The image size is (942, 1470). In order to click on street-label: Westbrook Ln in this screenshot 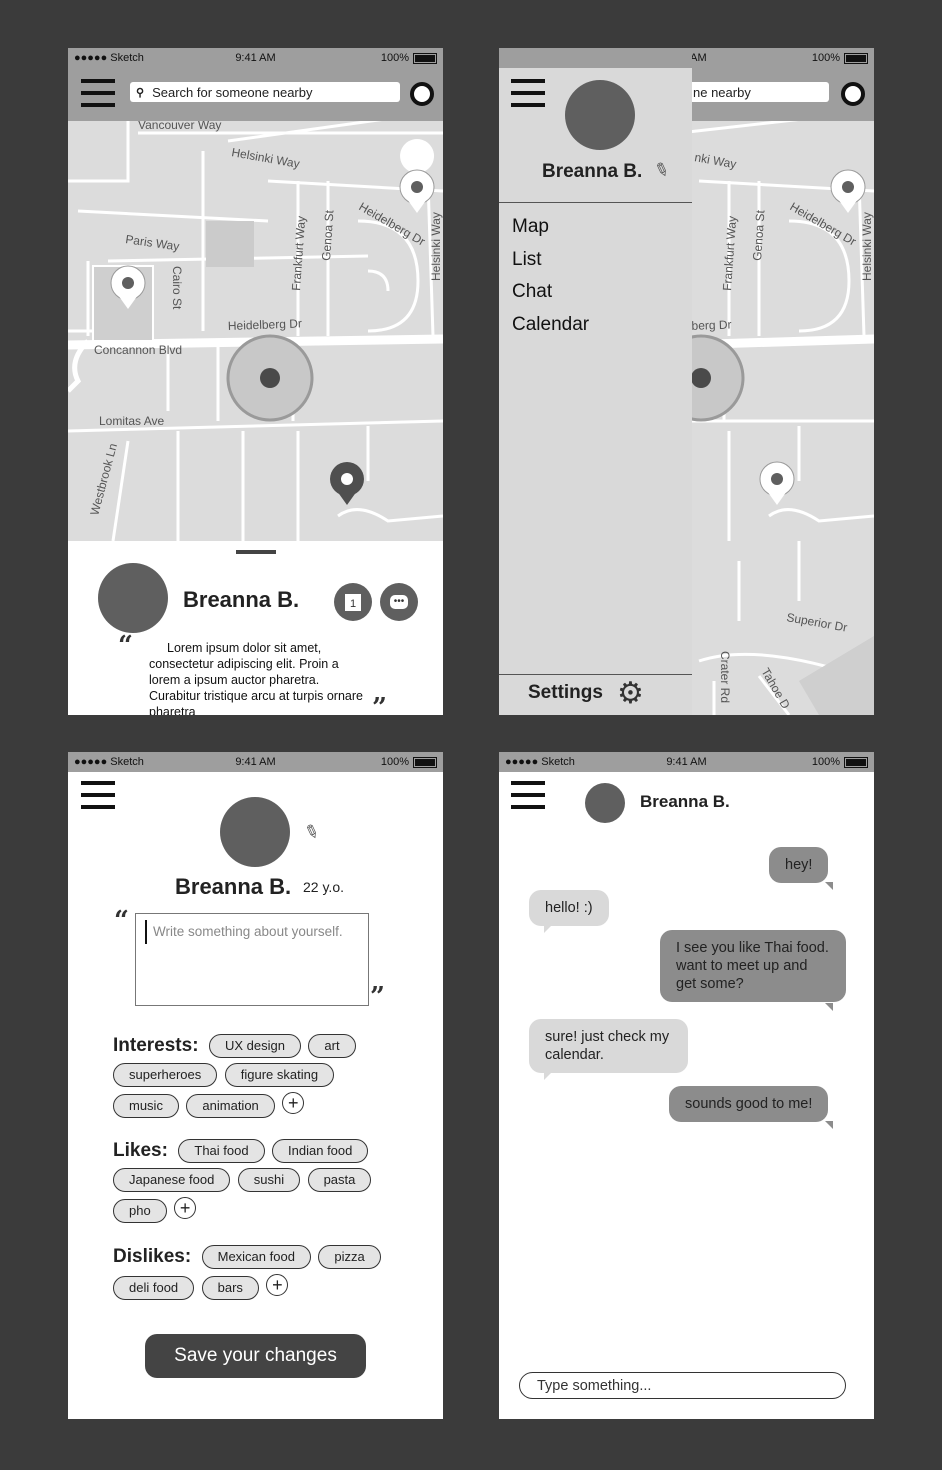, I will do `click(103, 479)`.